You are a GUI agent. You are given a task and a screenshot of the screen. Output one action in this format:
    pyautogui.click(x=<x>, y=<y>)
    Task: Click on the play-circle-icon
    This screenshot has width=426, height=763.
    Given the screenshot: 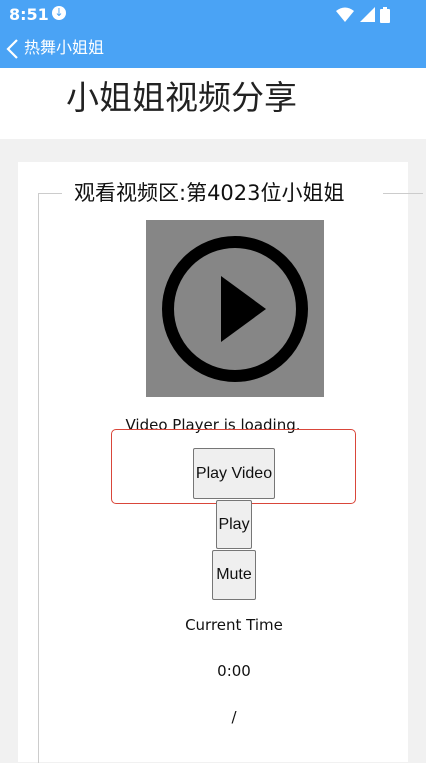 What is the action you would take?
    pyautogui.click(x=235, y=309)
    